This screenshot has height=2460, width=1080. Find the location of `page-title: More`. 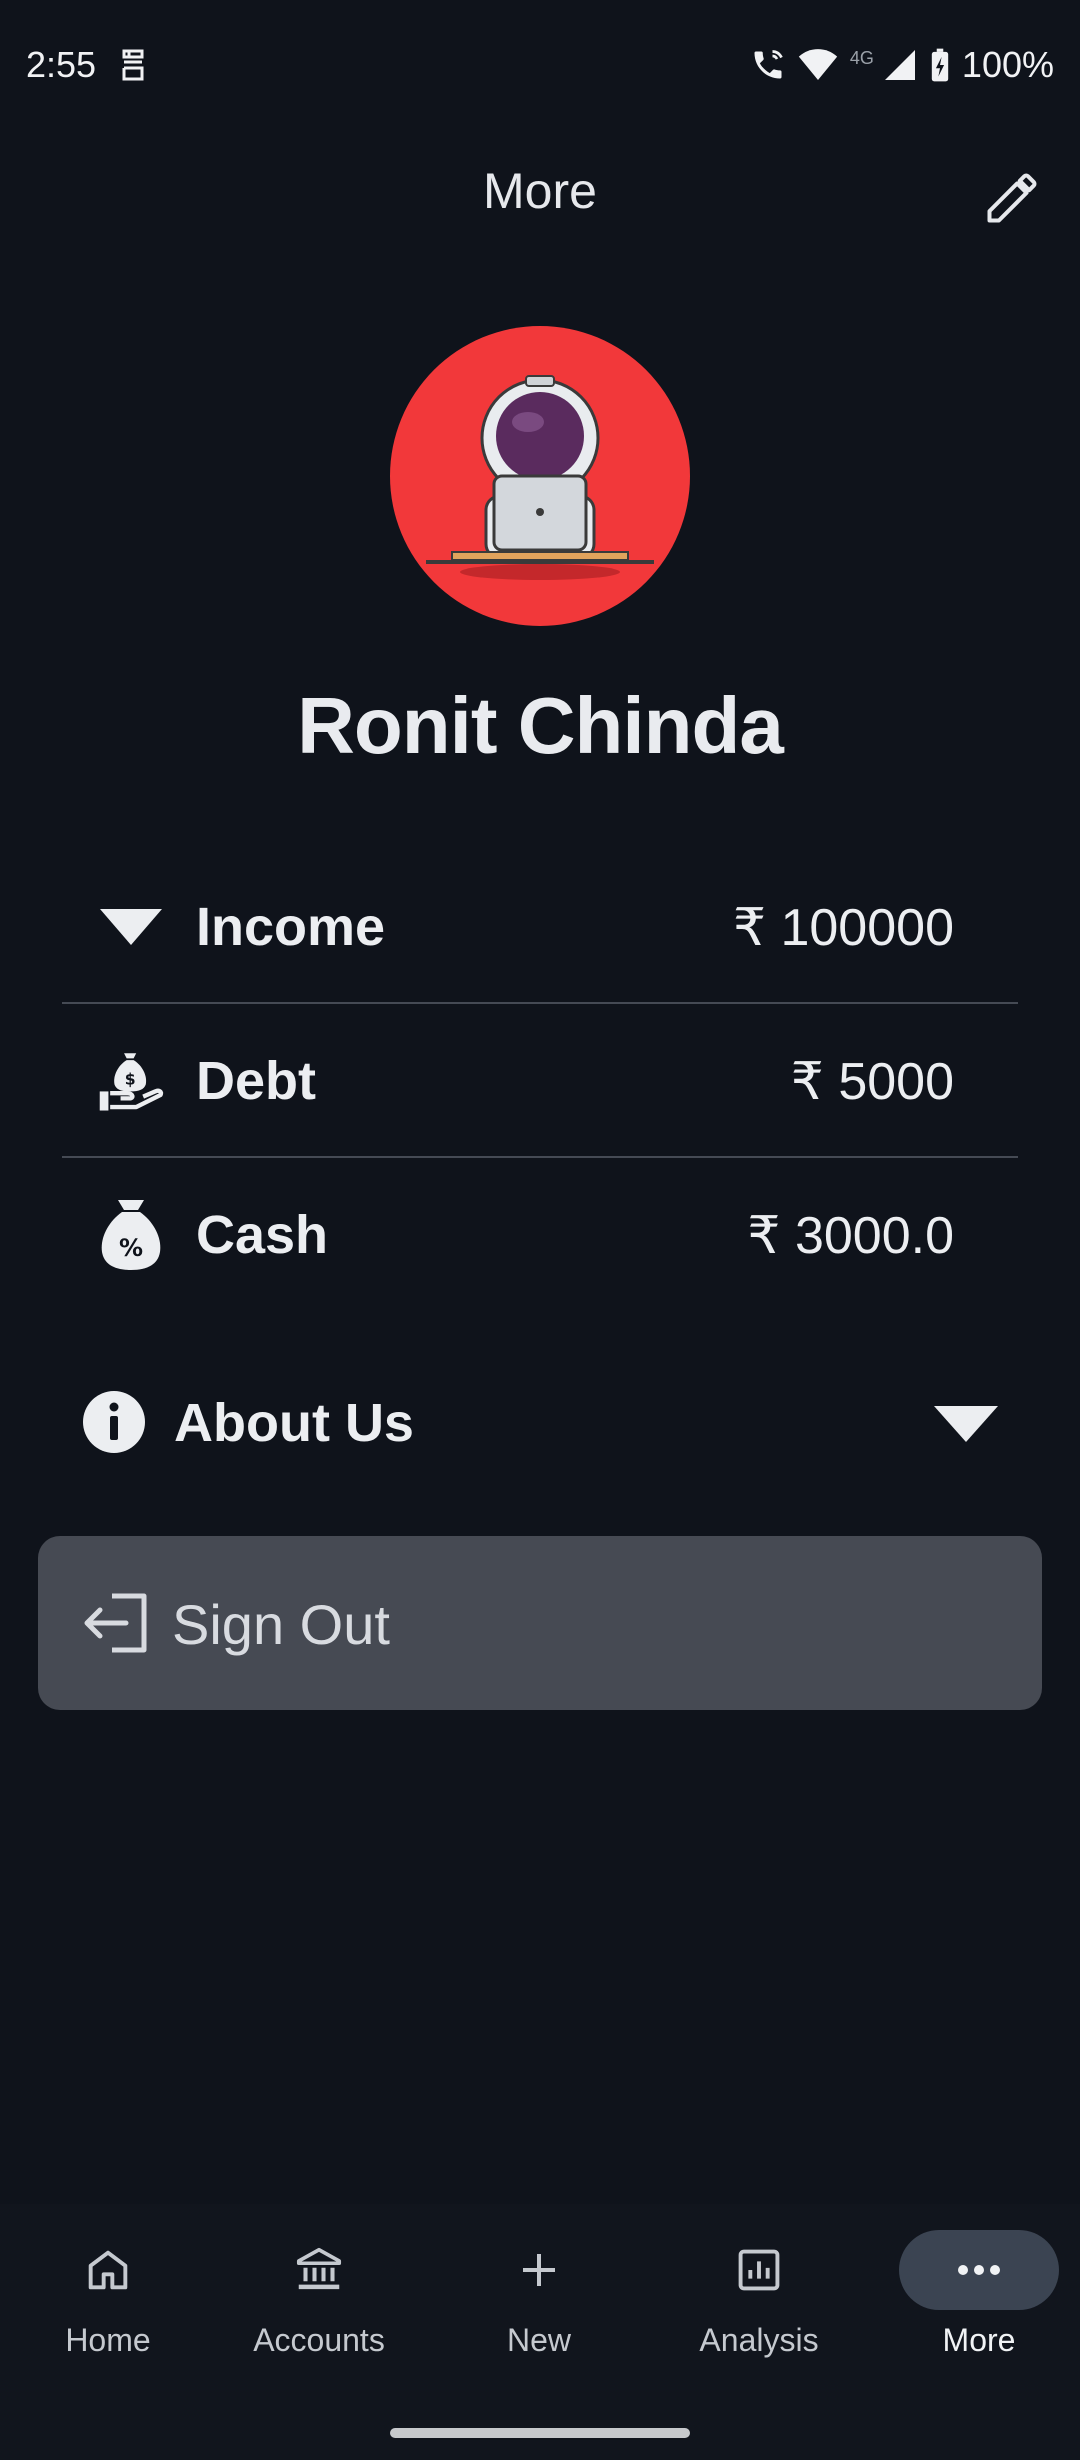

page-title: More is located at coordinates (540, 191).